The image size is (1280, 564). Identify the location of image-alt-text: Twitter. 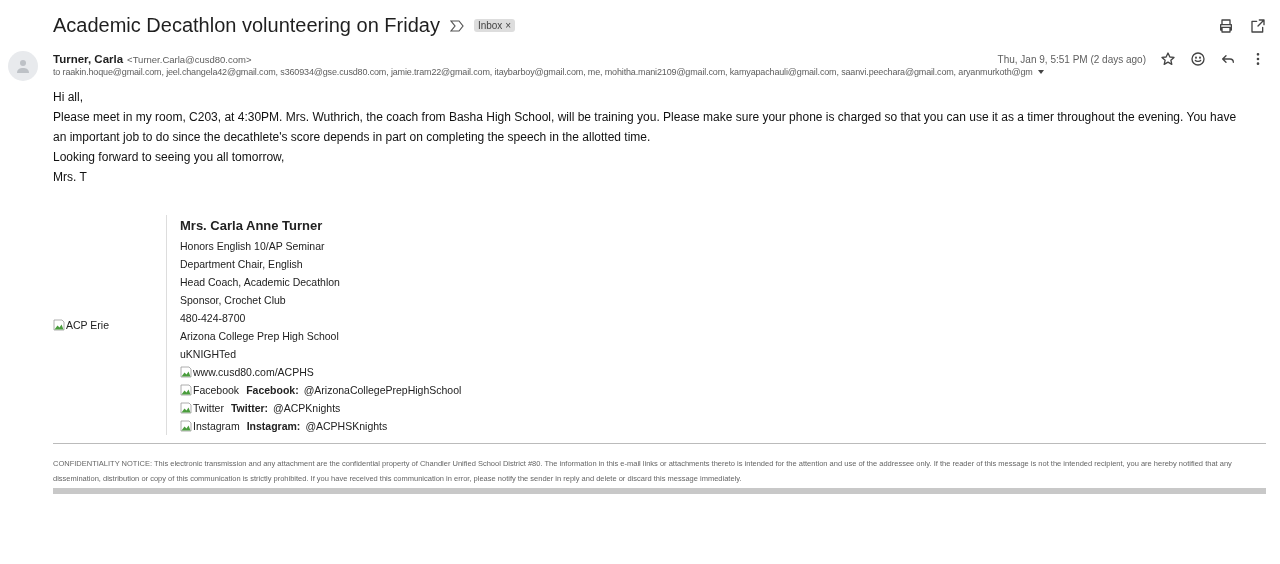
(208, 408).